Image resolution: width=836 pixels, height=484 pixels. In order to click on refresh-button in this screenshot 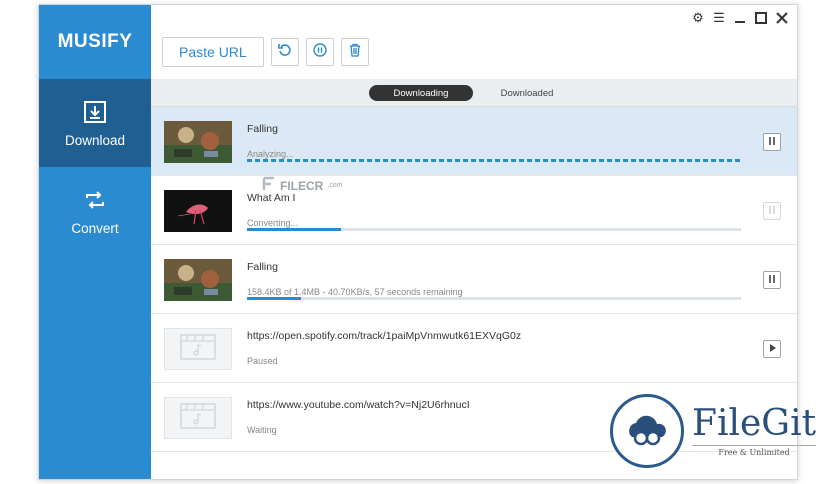, I will do `click(284, 52)`.